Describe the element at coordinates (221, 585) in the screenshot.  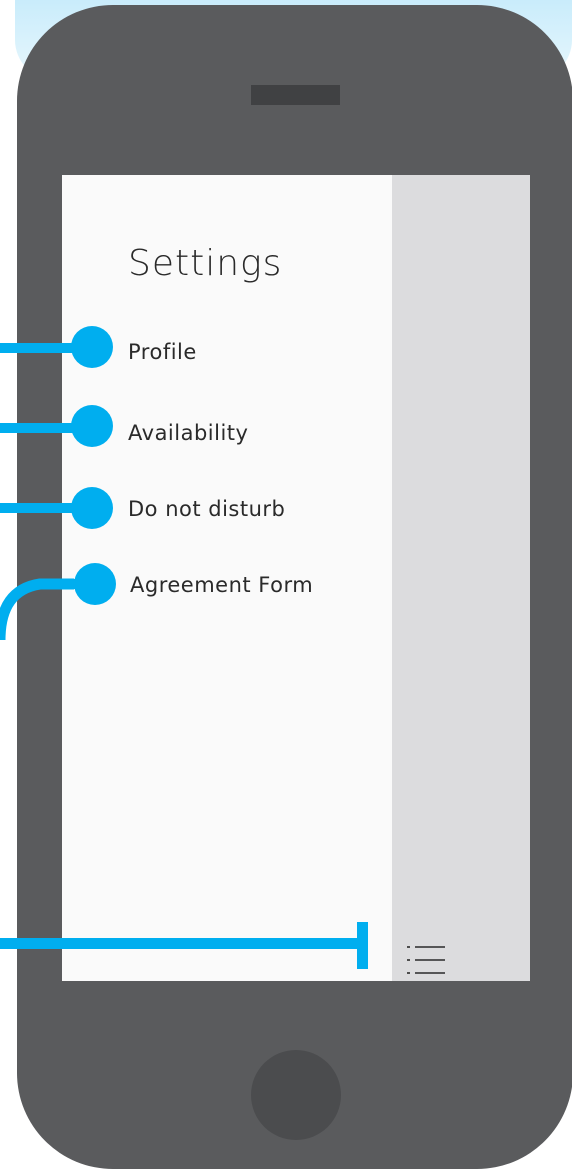
I see `menu-item-agreement-form: Agreement Form` at that location.